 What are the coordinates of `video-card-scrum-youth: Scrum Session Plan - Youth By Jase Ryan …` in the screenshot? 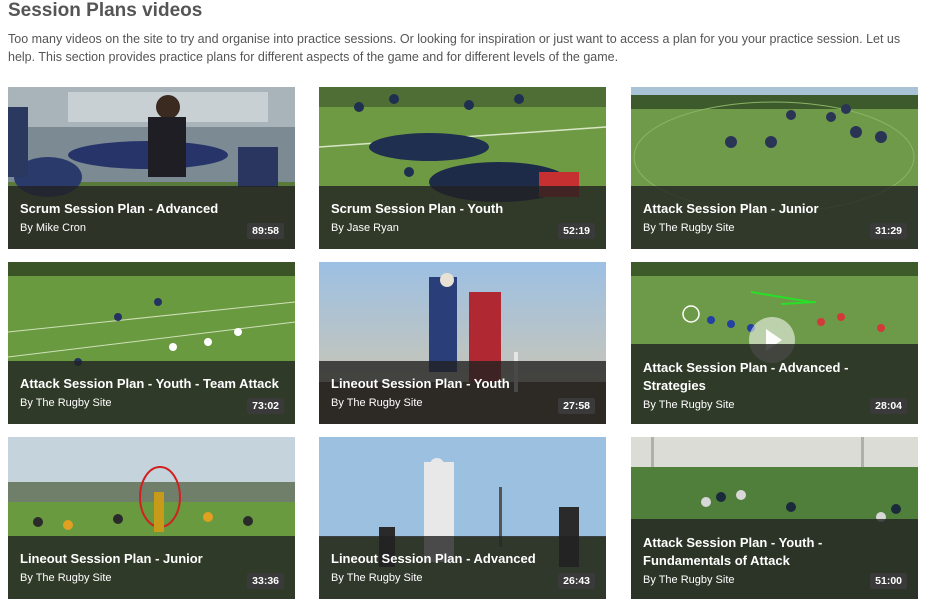 It's located at (462, 168).